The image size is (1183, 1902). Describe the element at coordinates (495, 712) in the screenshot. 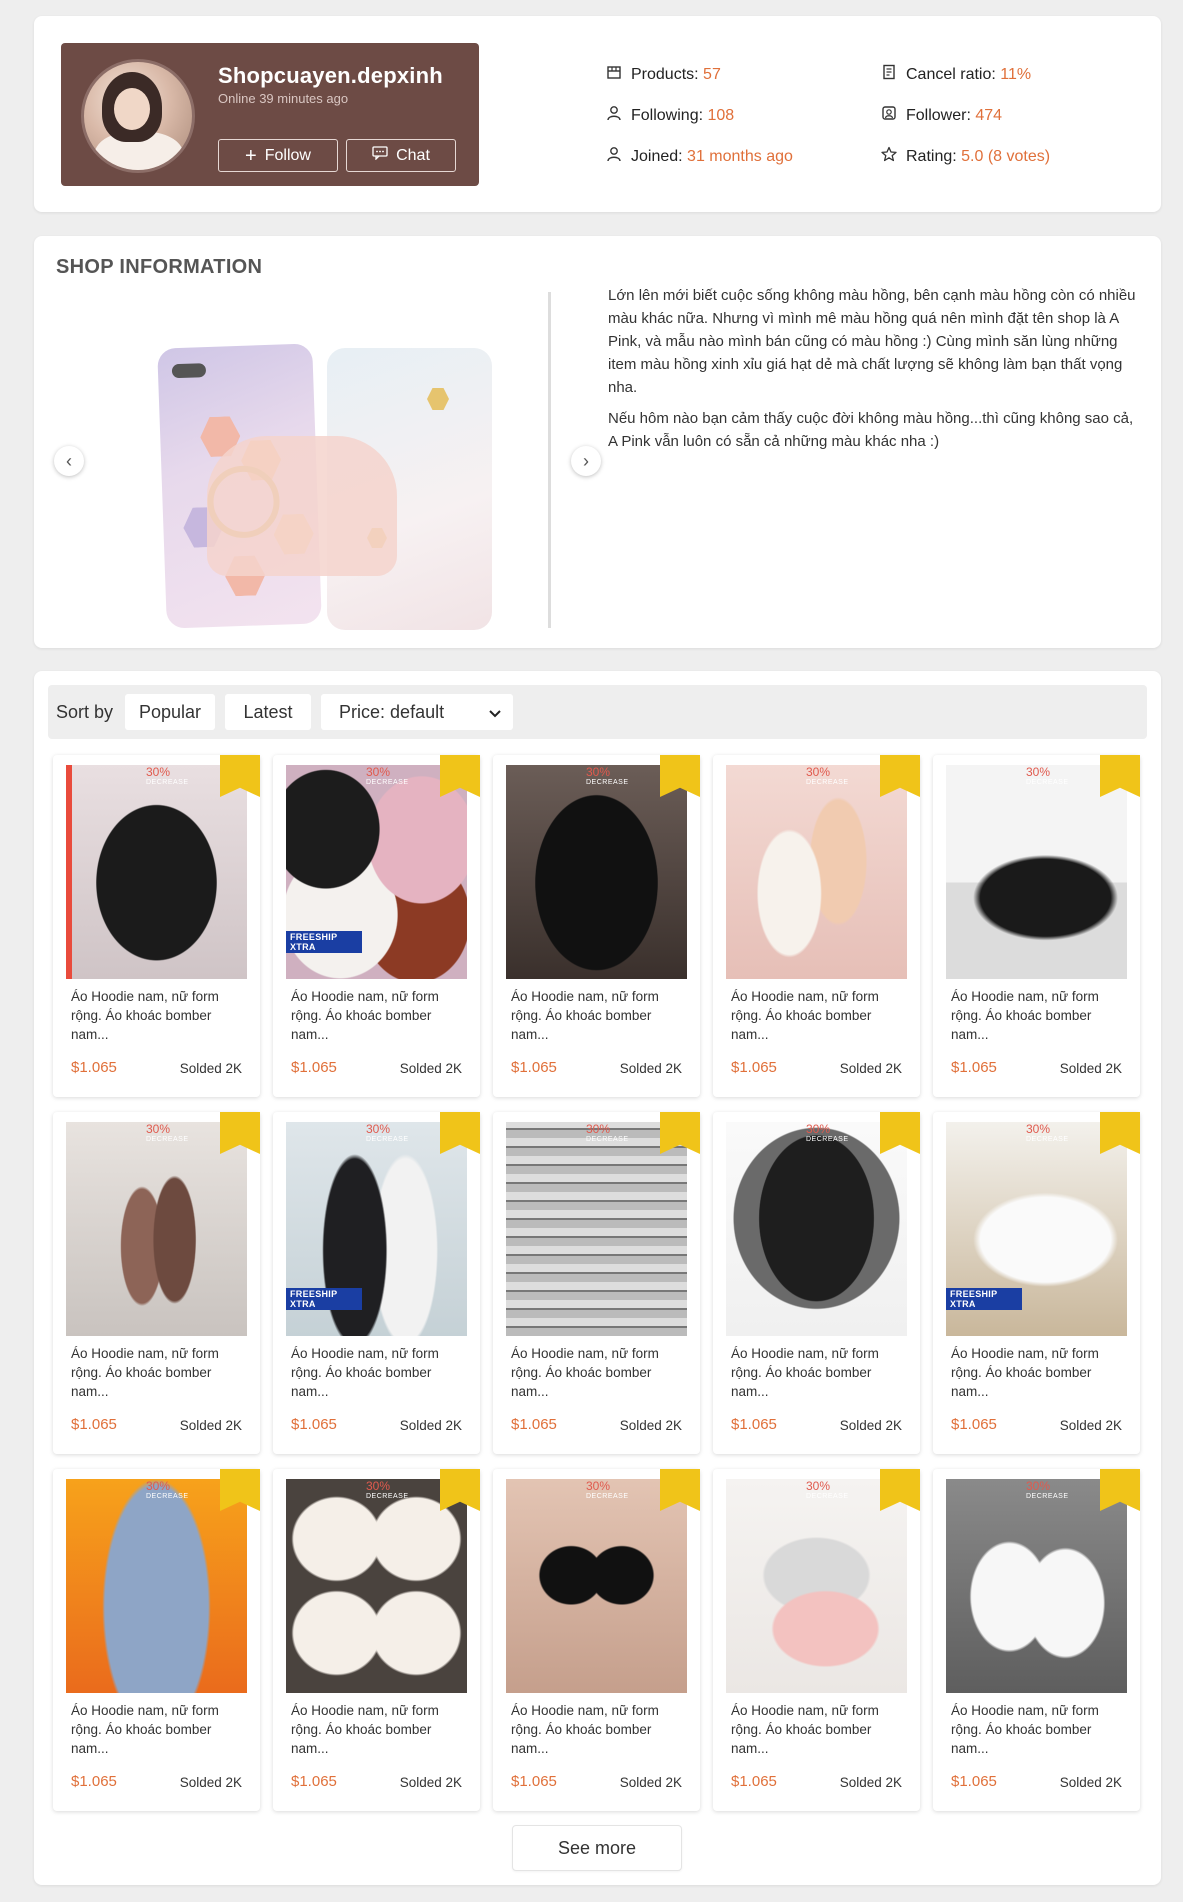

I see `chevron-down-icon` at that location.